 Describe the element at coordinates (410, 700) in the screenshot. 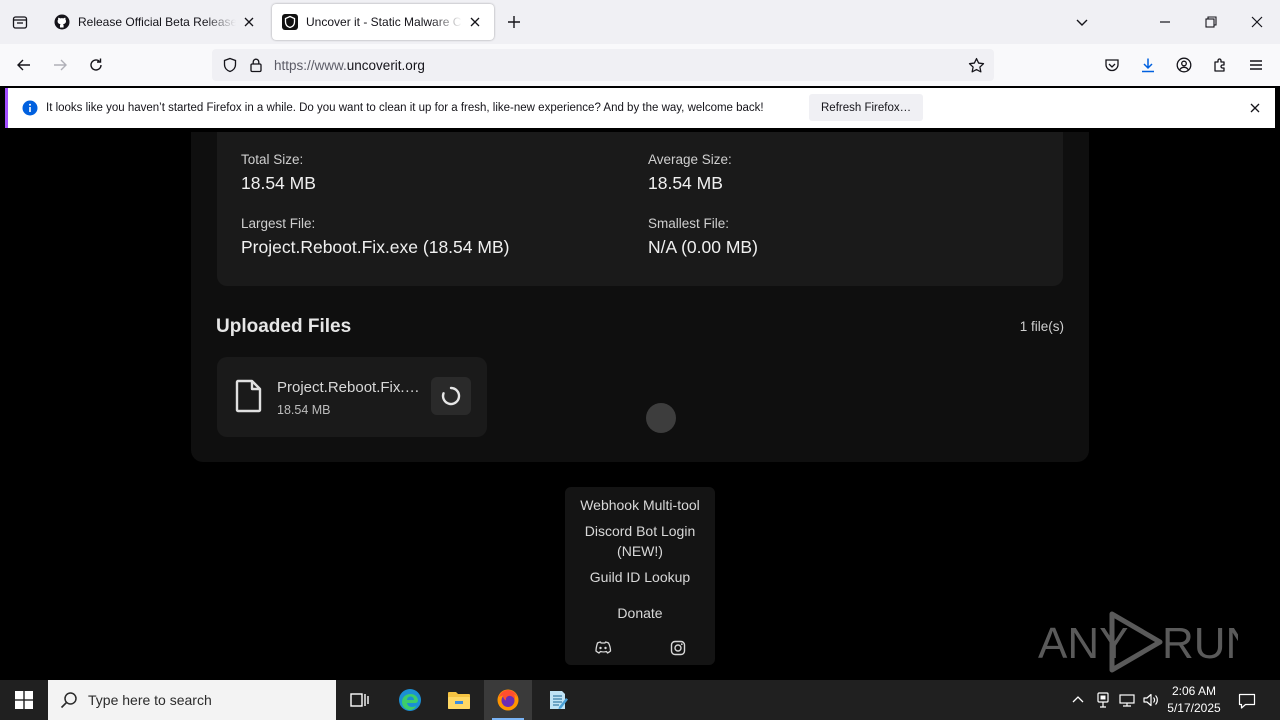

I see `taskbar-edge` at that location.